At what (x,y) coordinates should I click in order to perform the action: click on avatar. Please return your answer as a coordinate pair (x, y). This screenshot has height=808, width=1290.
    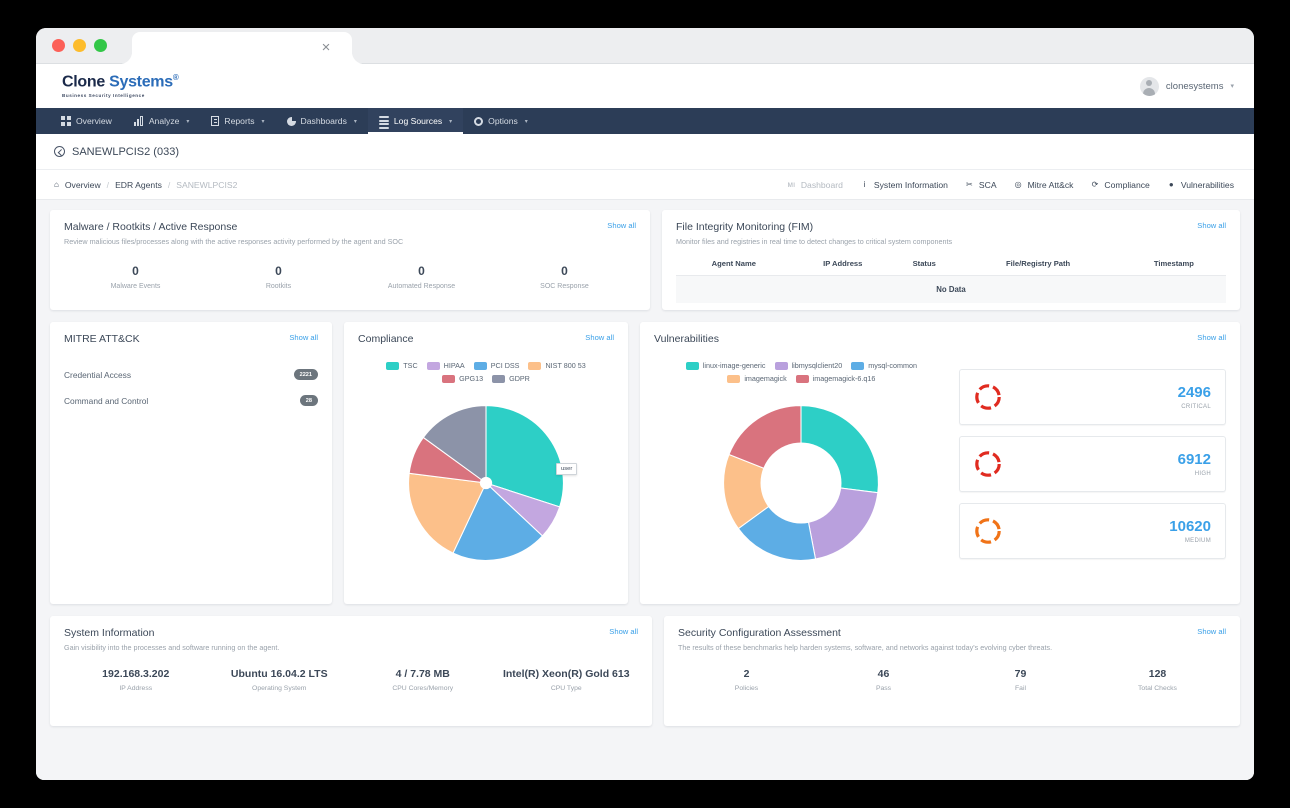
    Looking at the image, I should click on (1149, 86).